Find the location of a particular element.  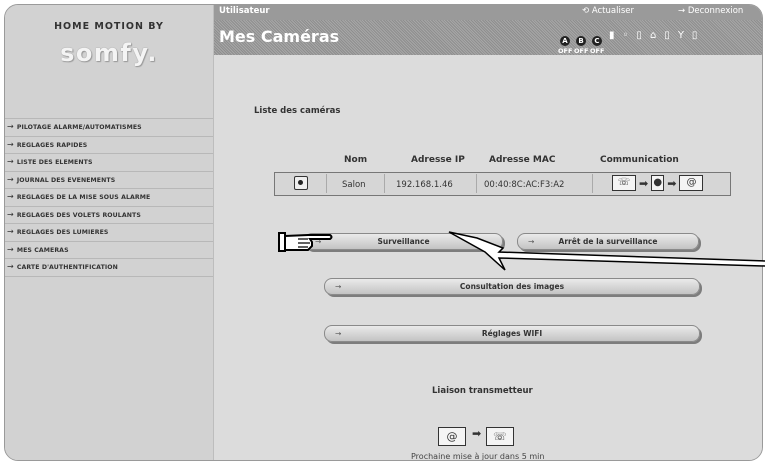

antenna-icon: Y is located at coordinates (680, 35).